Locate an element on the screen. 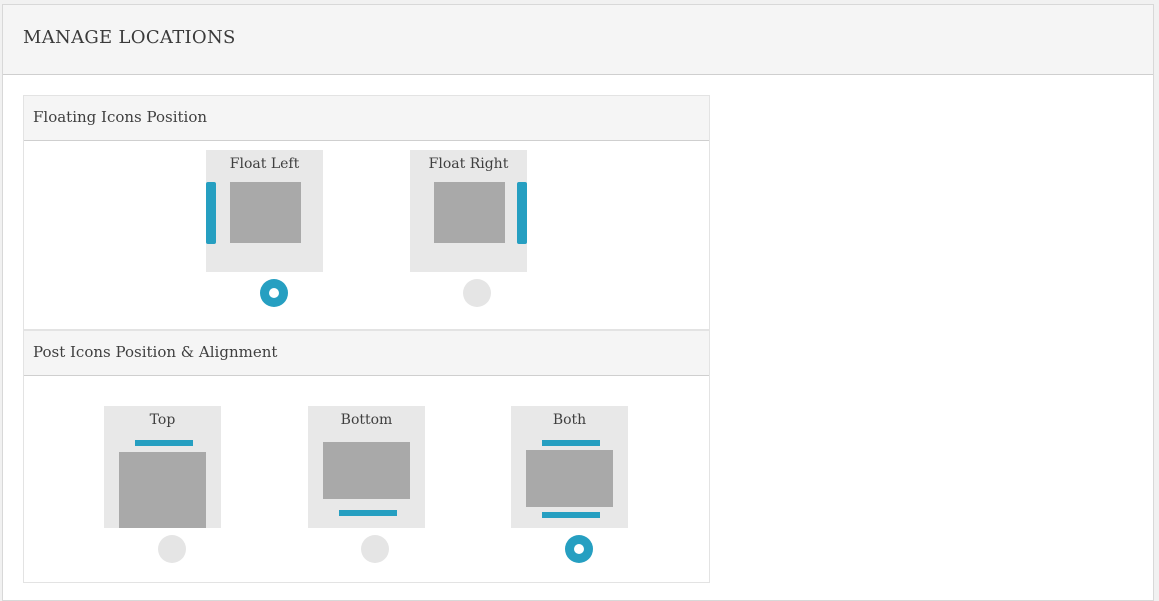  page-title: MANAGE LOCATIONS is located at coordinates (129, 37).